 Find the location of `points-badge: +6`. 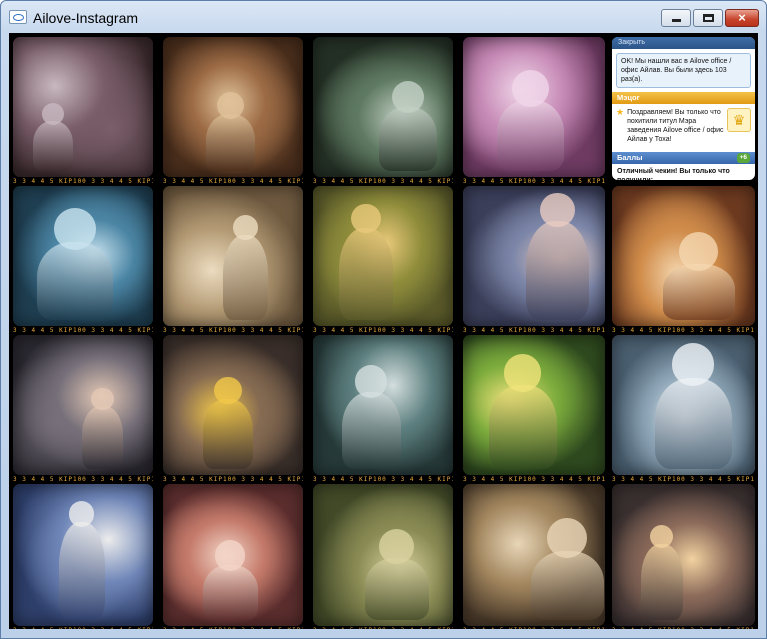

points-badge: +6 is located at coordinates (743, 158).